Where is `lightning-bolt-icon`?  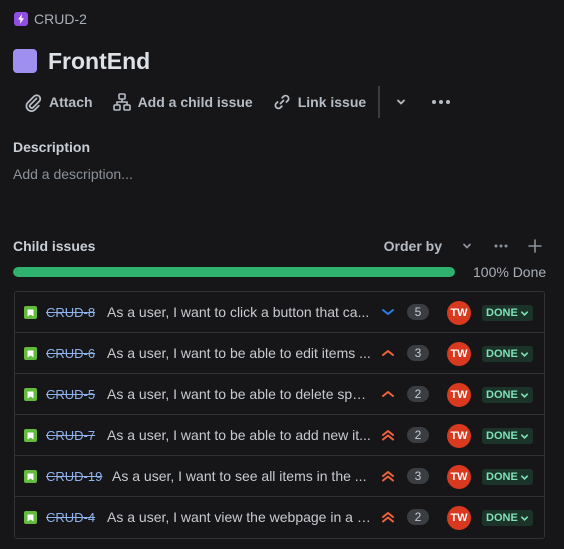 lightning-bolt-icon is located at coordinates (21, 19).